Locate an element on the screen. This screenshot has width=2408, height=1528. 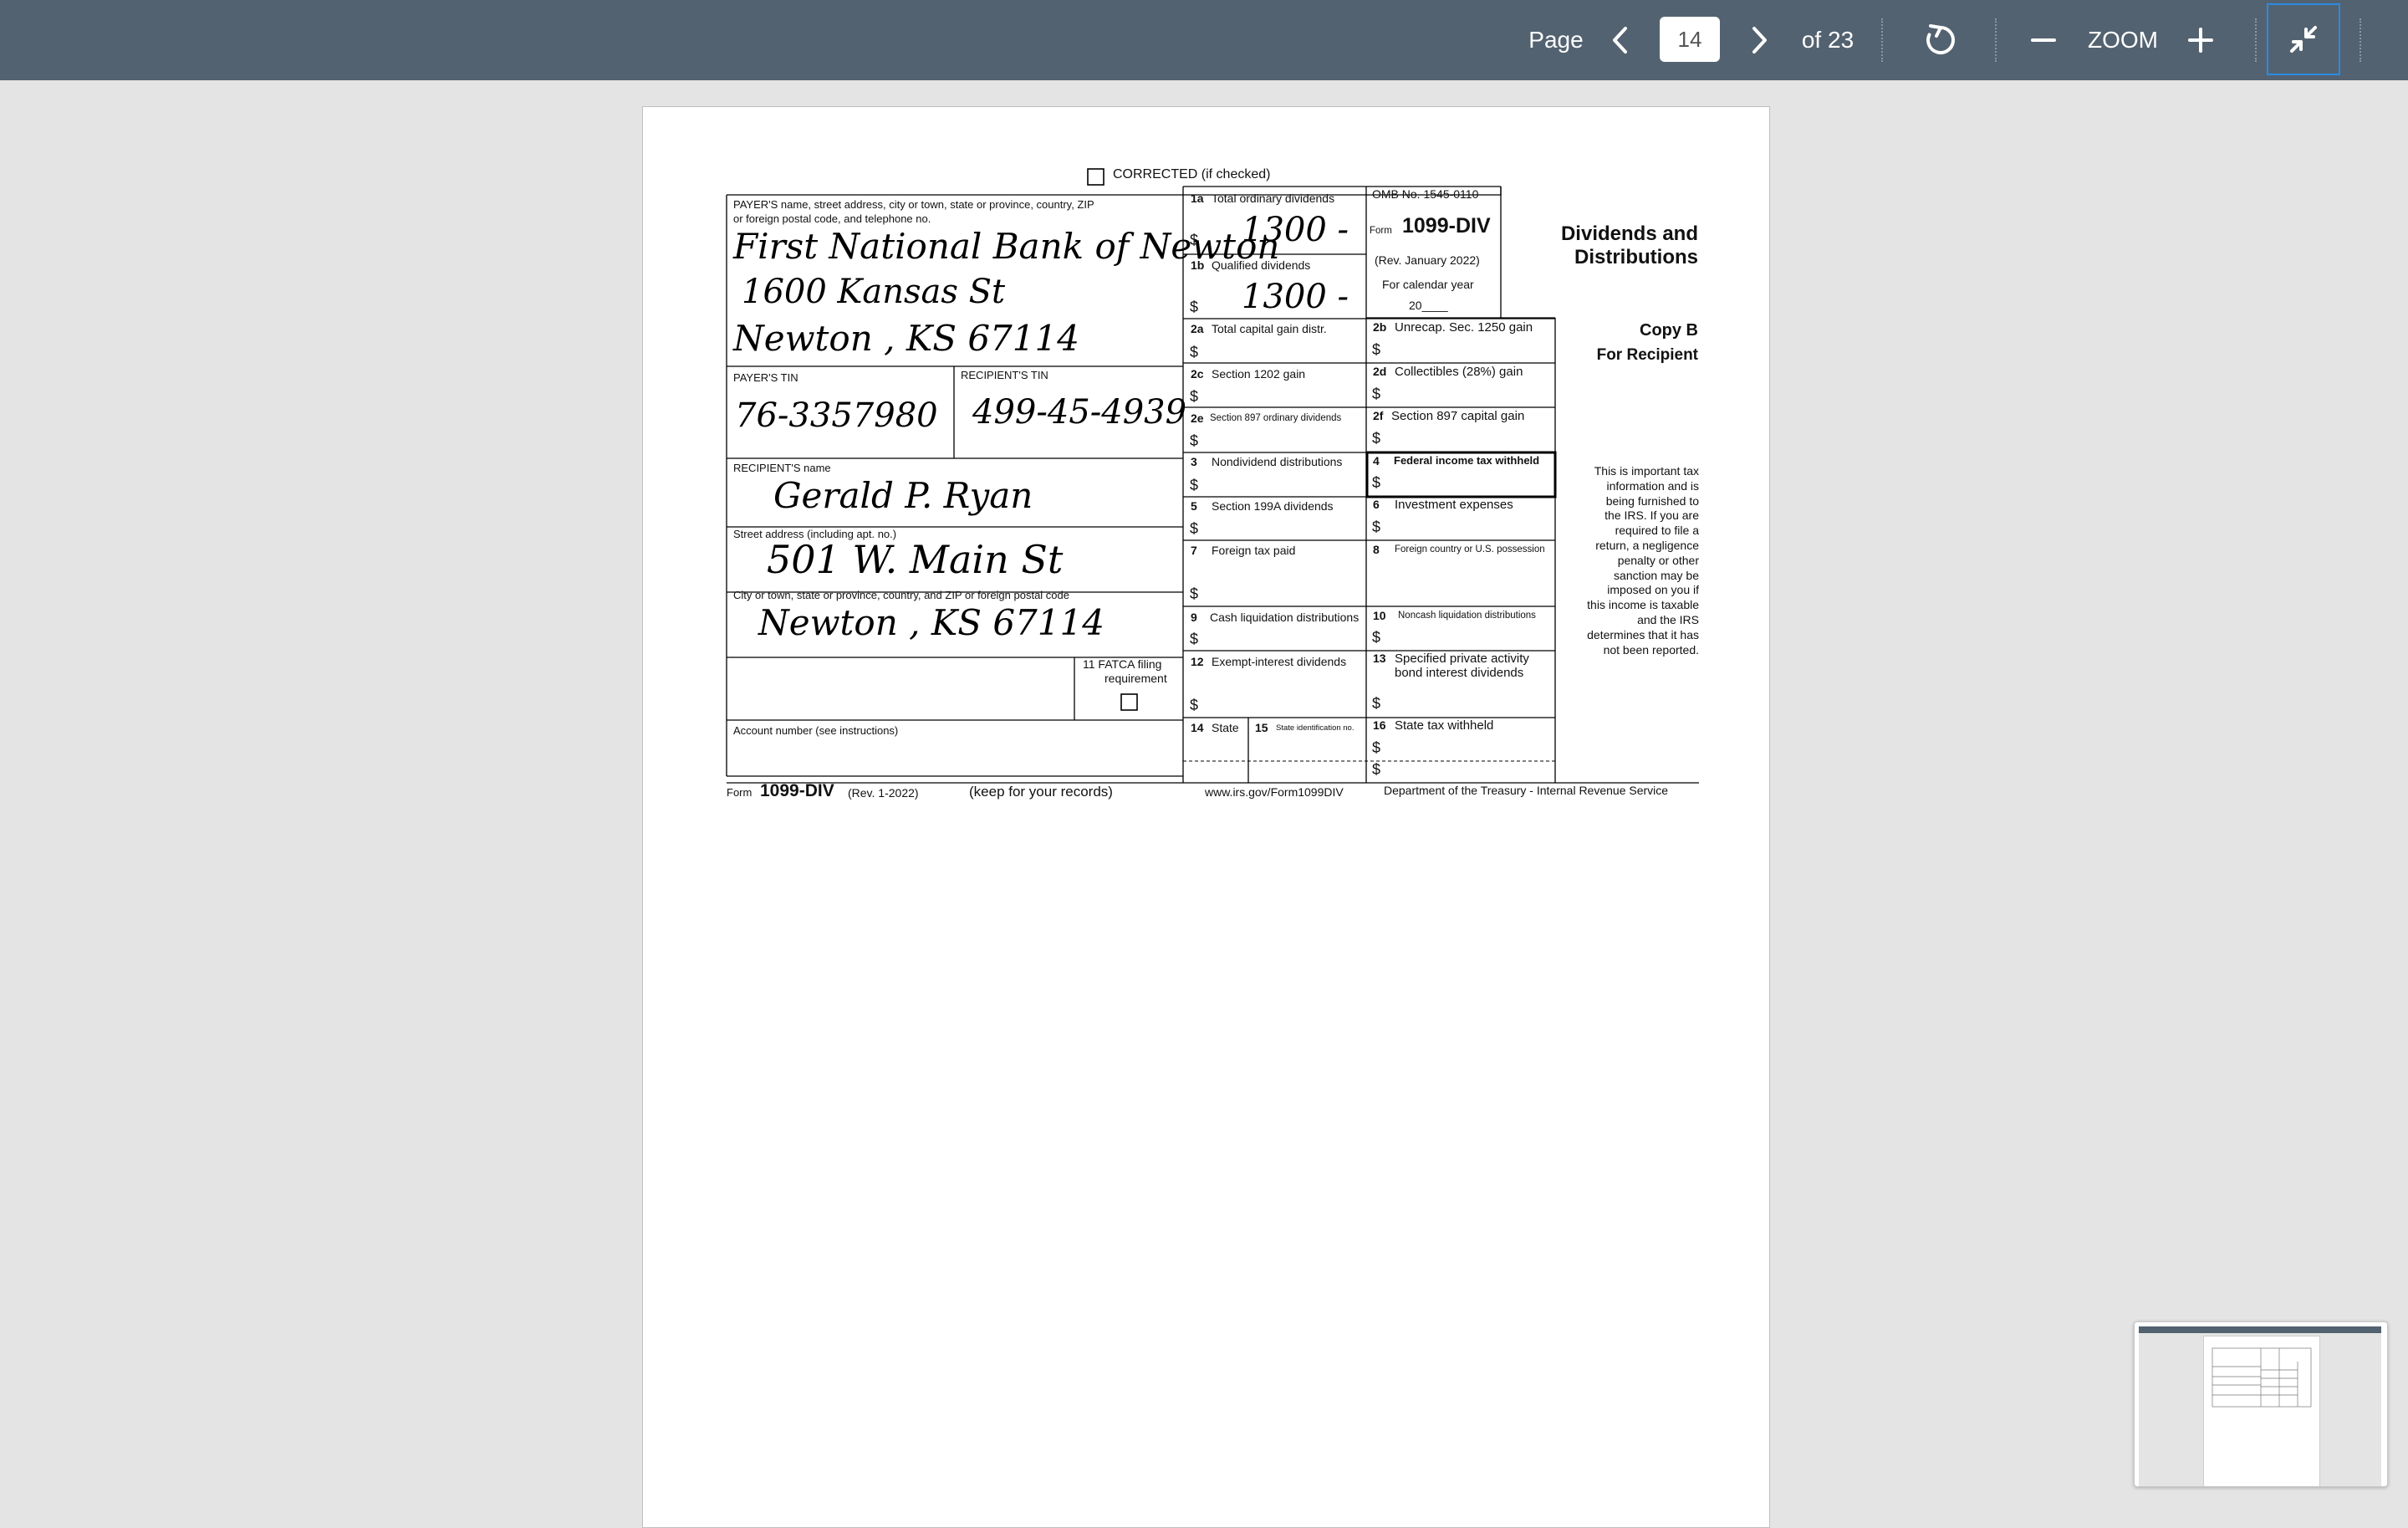
box-12-number: 12 is located at coordinates (1198, 662).